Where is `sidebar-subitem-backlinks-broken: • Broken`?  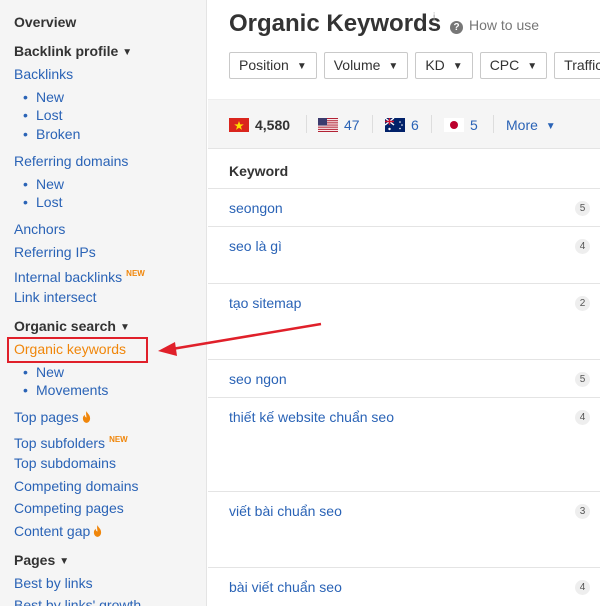
sidebar-subitem-backlinks-broken: • Broken is located at coordinates (51, 134).